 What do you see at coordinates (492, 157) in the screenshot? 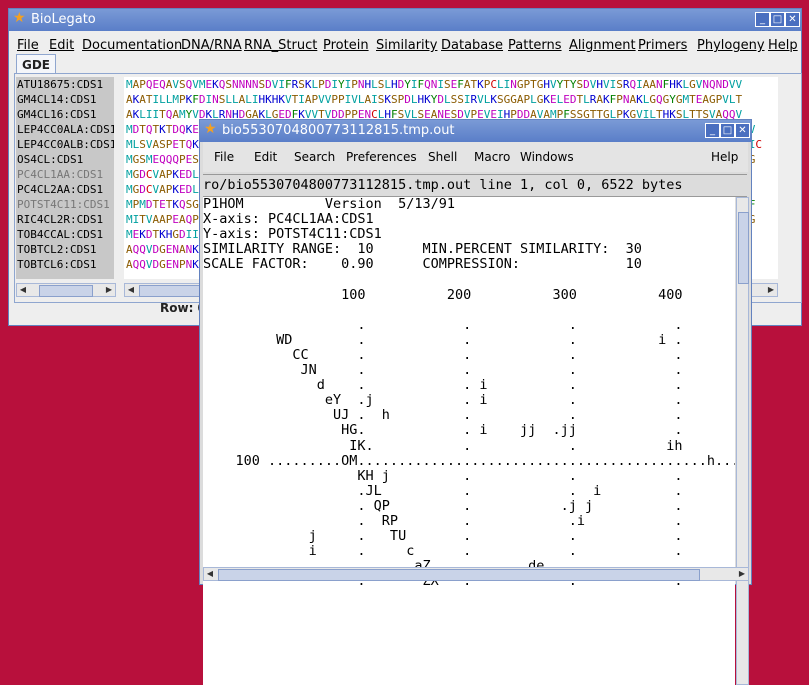
I see `menu-macro: Macro` at bounding box center [492, 157].